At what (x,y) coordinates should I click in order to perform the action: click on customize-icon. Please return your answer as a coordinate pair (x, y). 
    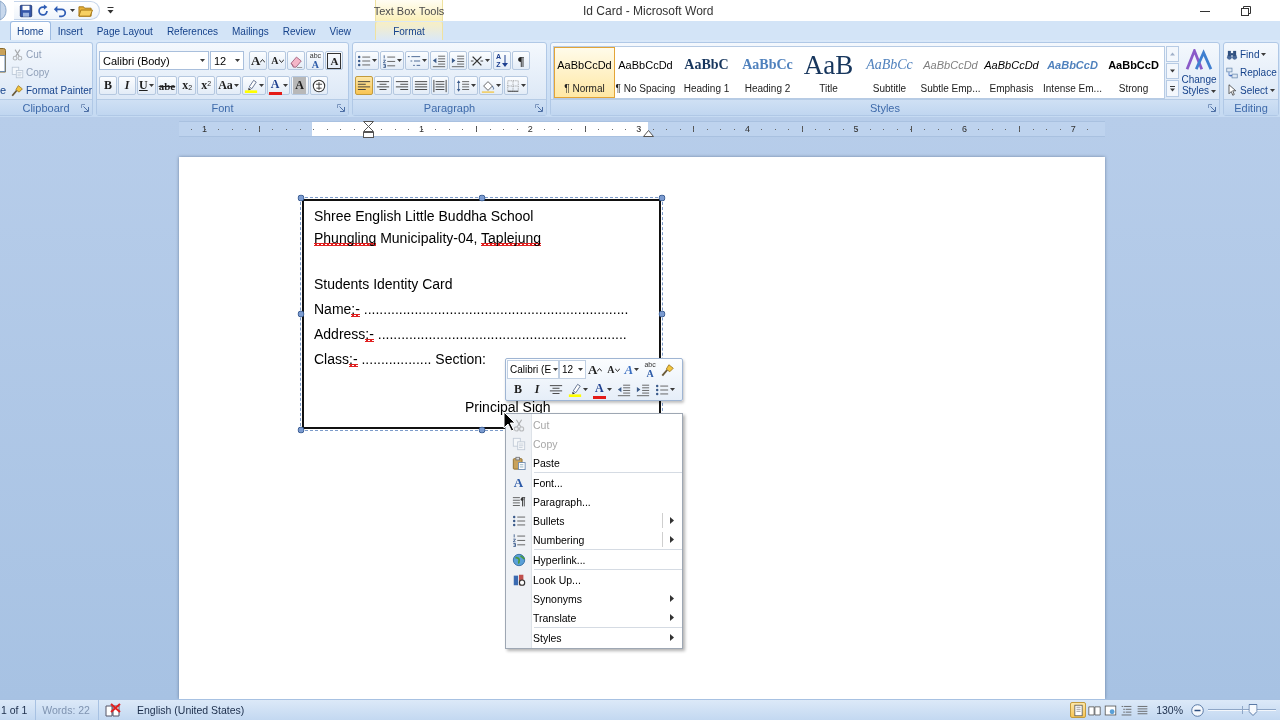
    Looking at the image, I should click on (110, 10).